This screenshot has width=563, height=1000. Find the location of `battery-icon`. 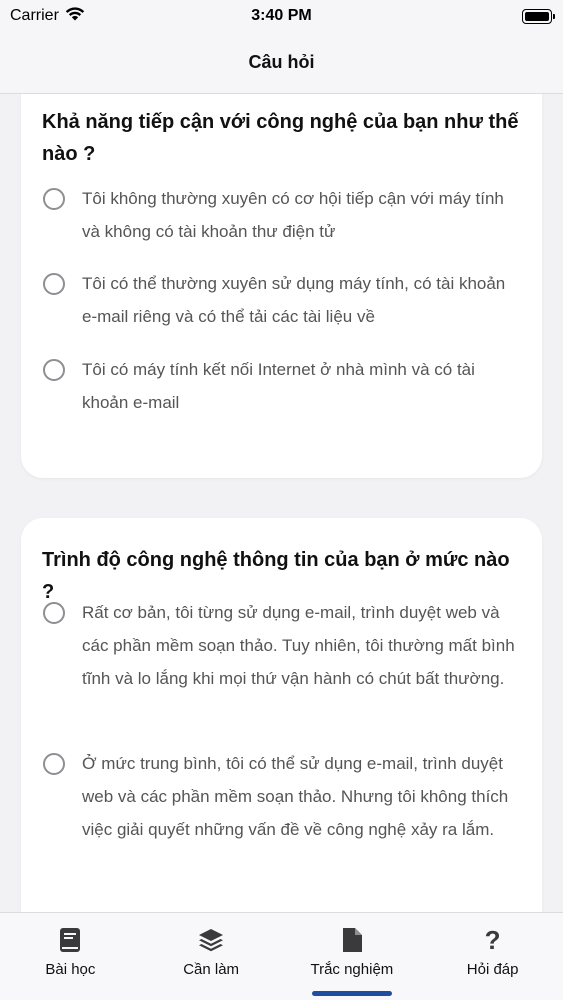

battery-icon is located at coordinates (538, 16).